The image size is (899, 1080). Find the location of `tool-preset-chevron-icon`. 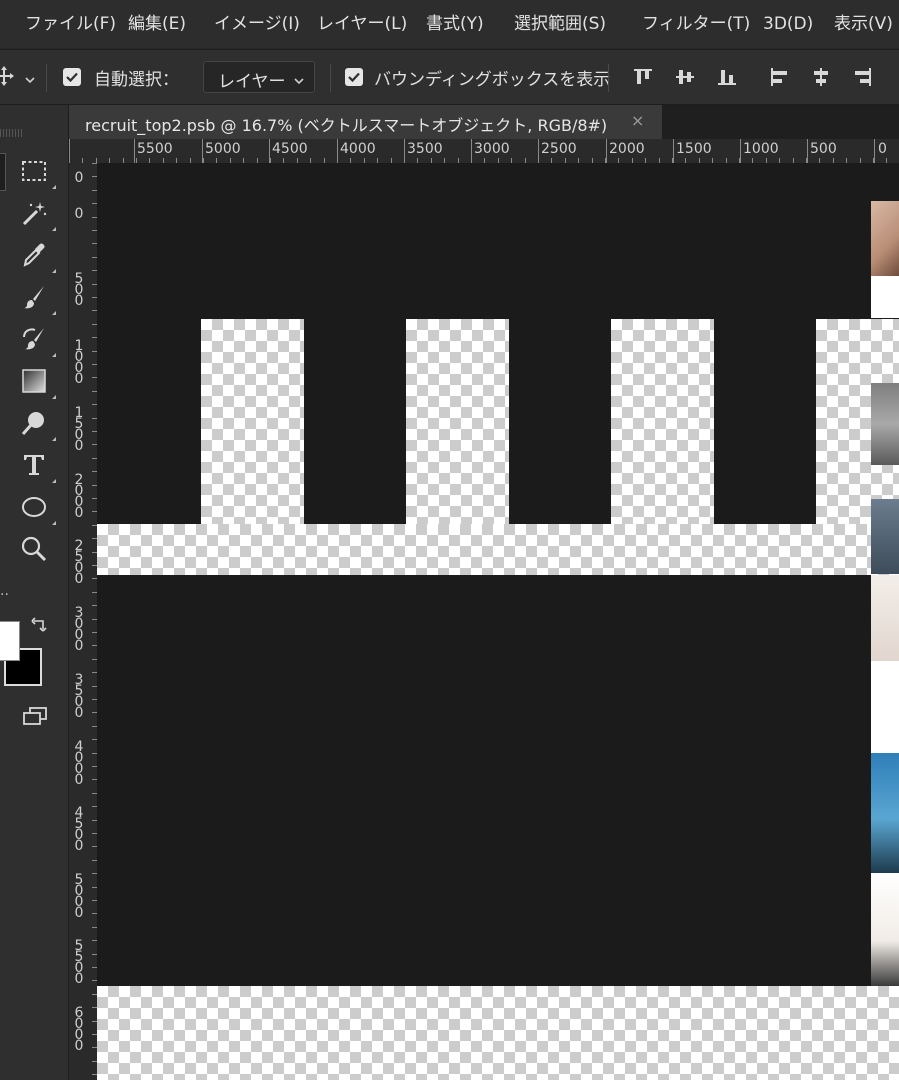

tool-preset-chevron-icon is located at coordinates (30, 79).